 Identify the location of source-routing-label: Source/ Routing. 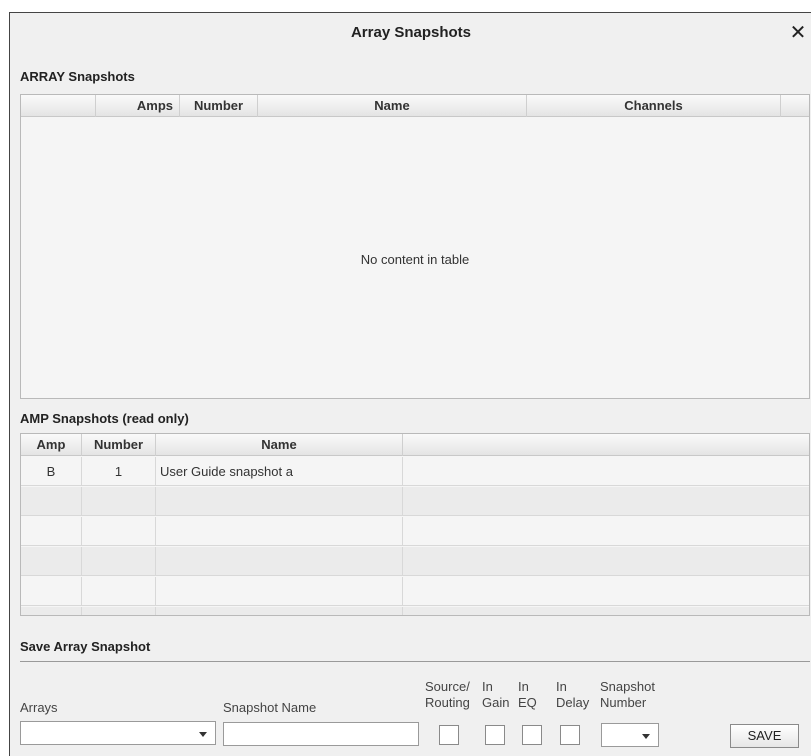
(447, 694).